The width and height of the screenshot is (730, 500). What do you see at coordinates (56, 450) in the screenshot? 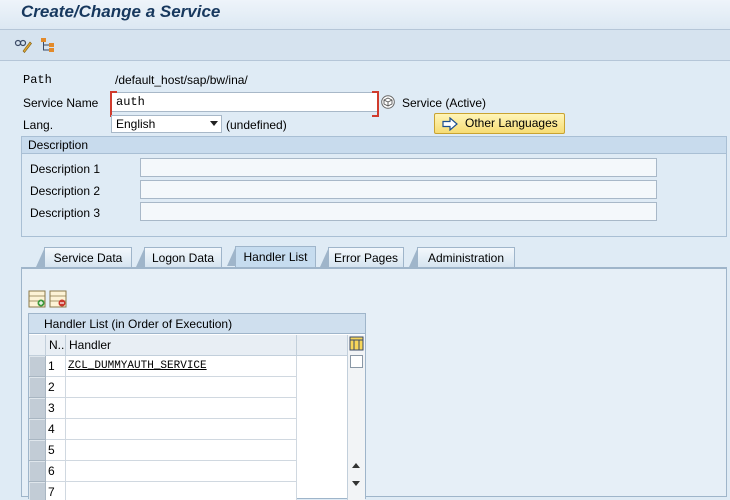
I see `row-number: 5` at bounding box center [56, 450].